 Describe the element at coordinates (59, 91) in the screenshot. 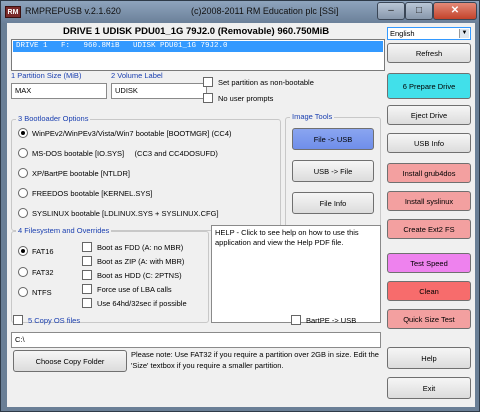

I see `partition-size-input: MAX` at that location.